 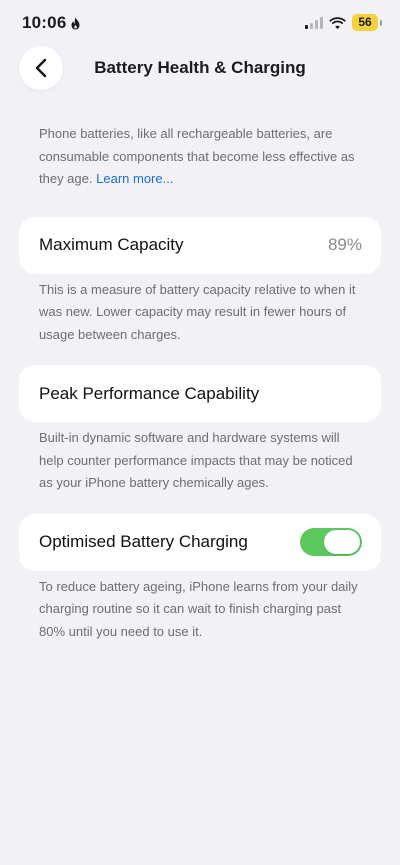 I want to click on status-indicators: 56, so click(x=343, y=22).